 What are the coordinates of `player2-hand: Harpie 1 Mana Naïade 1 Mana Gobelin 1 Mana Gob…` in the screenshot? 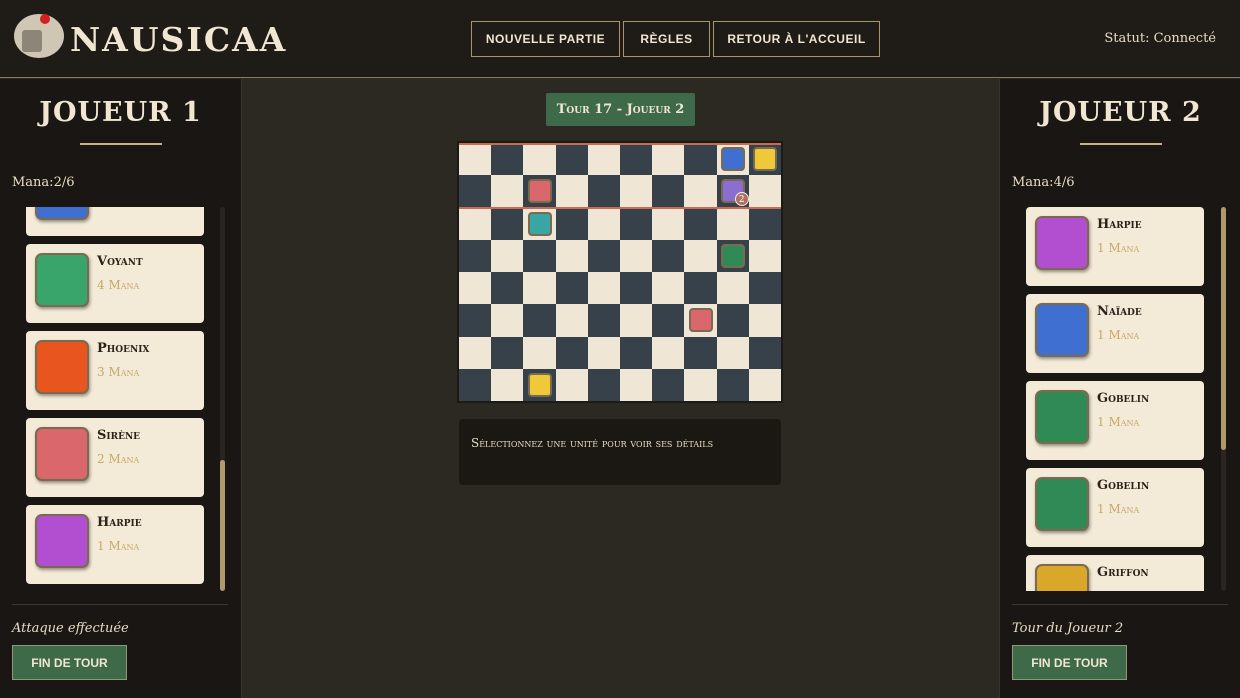 It's located at (1115, 399).